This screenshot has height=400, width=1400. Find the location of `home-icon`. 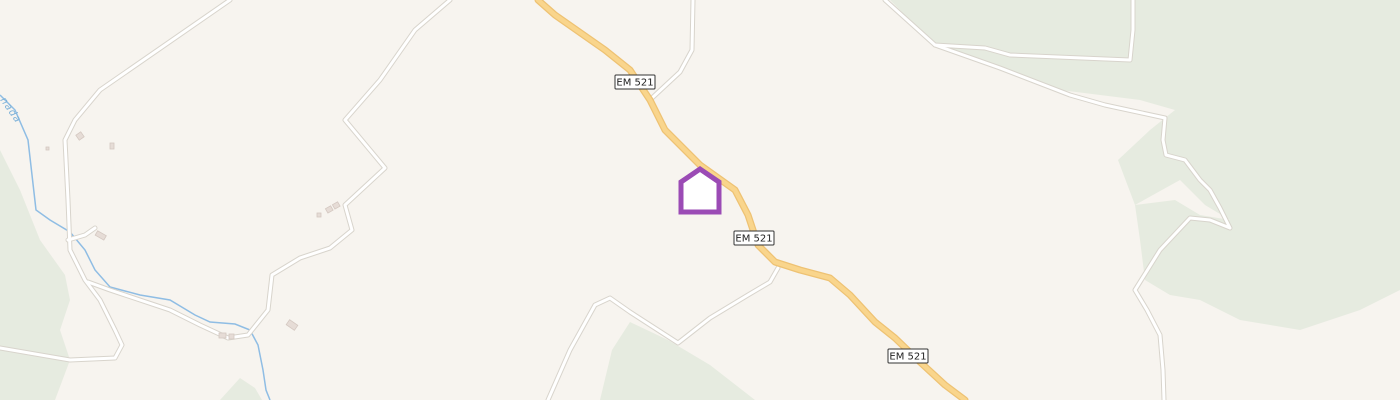

home-icon is located at coordinates (700, 190).